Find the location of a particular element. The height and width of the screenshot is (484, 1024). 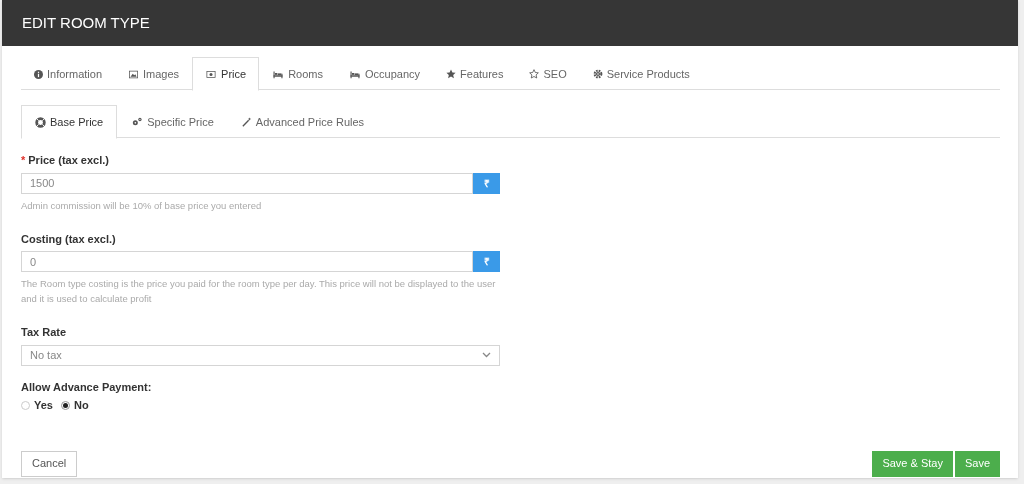

tab: Service Products is located at coordinates (641, 74).